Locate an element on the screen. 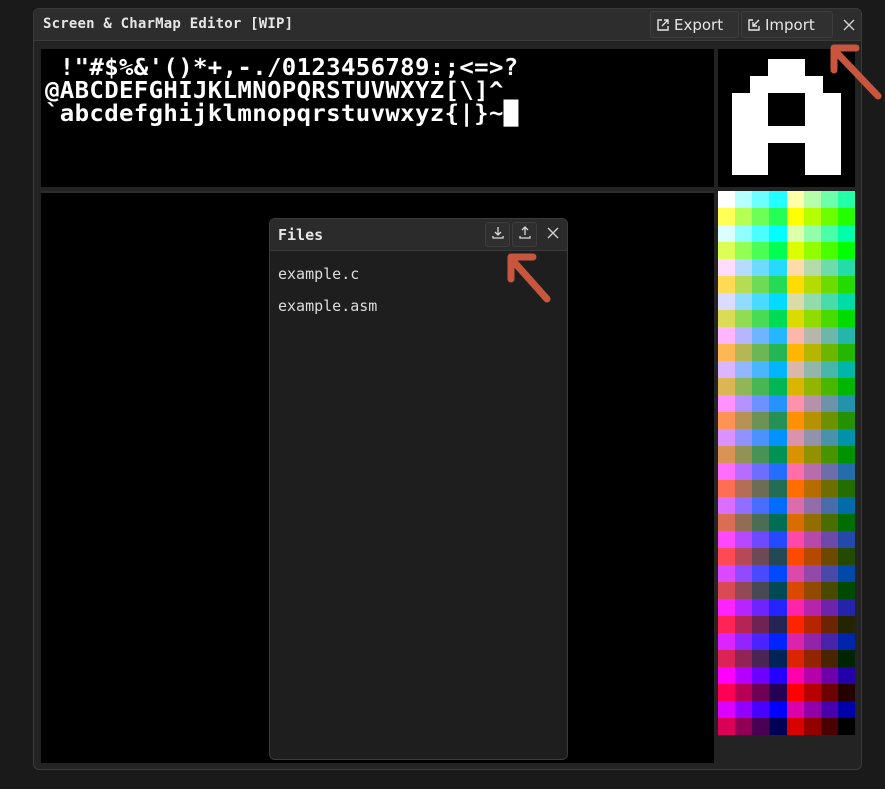 Image resolution: width=885 pixels, height=789 pixels. color-palette is located at coordinates (786, 463).